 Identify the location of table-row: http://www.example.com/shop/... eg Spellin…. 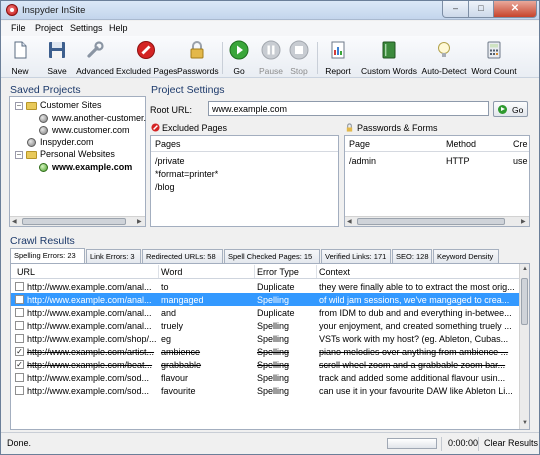
(265, 338).